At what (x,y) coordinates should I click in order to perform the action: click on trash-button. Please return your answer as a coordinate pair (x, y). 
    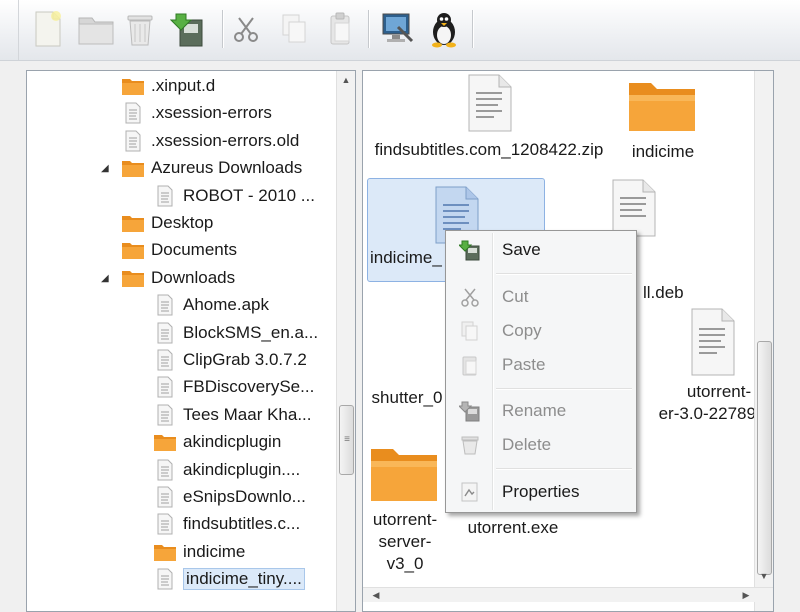
    Looking at the image, I should click on (140, 29).